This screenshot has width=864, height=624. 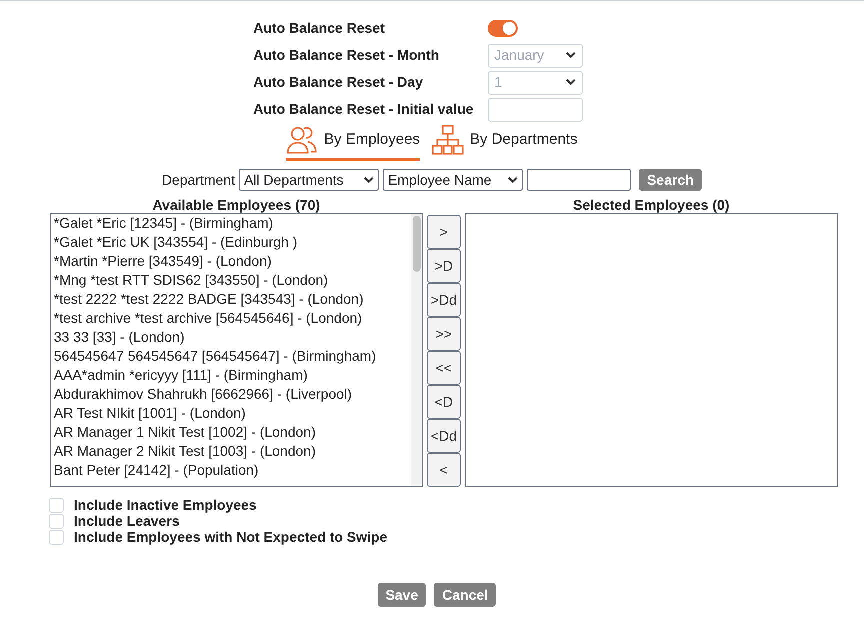 What do you see at coordinates (231, 537) in the screenshot?
I see `checkbox-label: Include Employees with Not Expected to Swipe` at bounding box center [231, 537].